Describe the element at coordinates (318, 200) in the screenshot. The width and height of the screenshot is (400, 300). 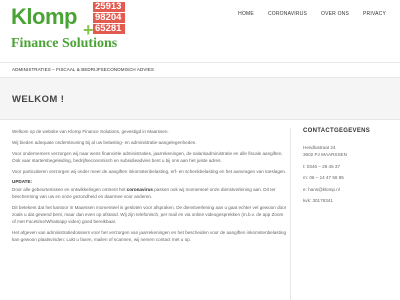
I see `contact-kvk: kvk: 30178341` at that location.